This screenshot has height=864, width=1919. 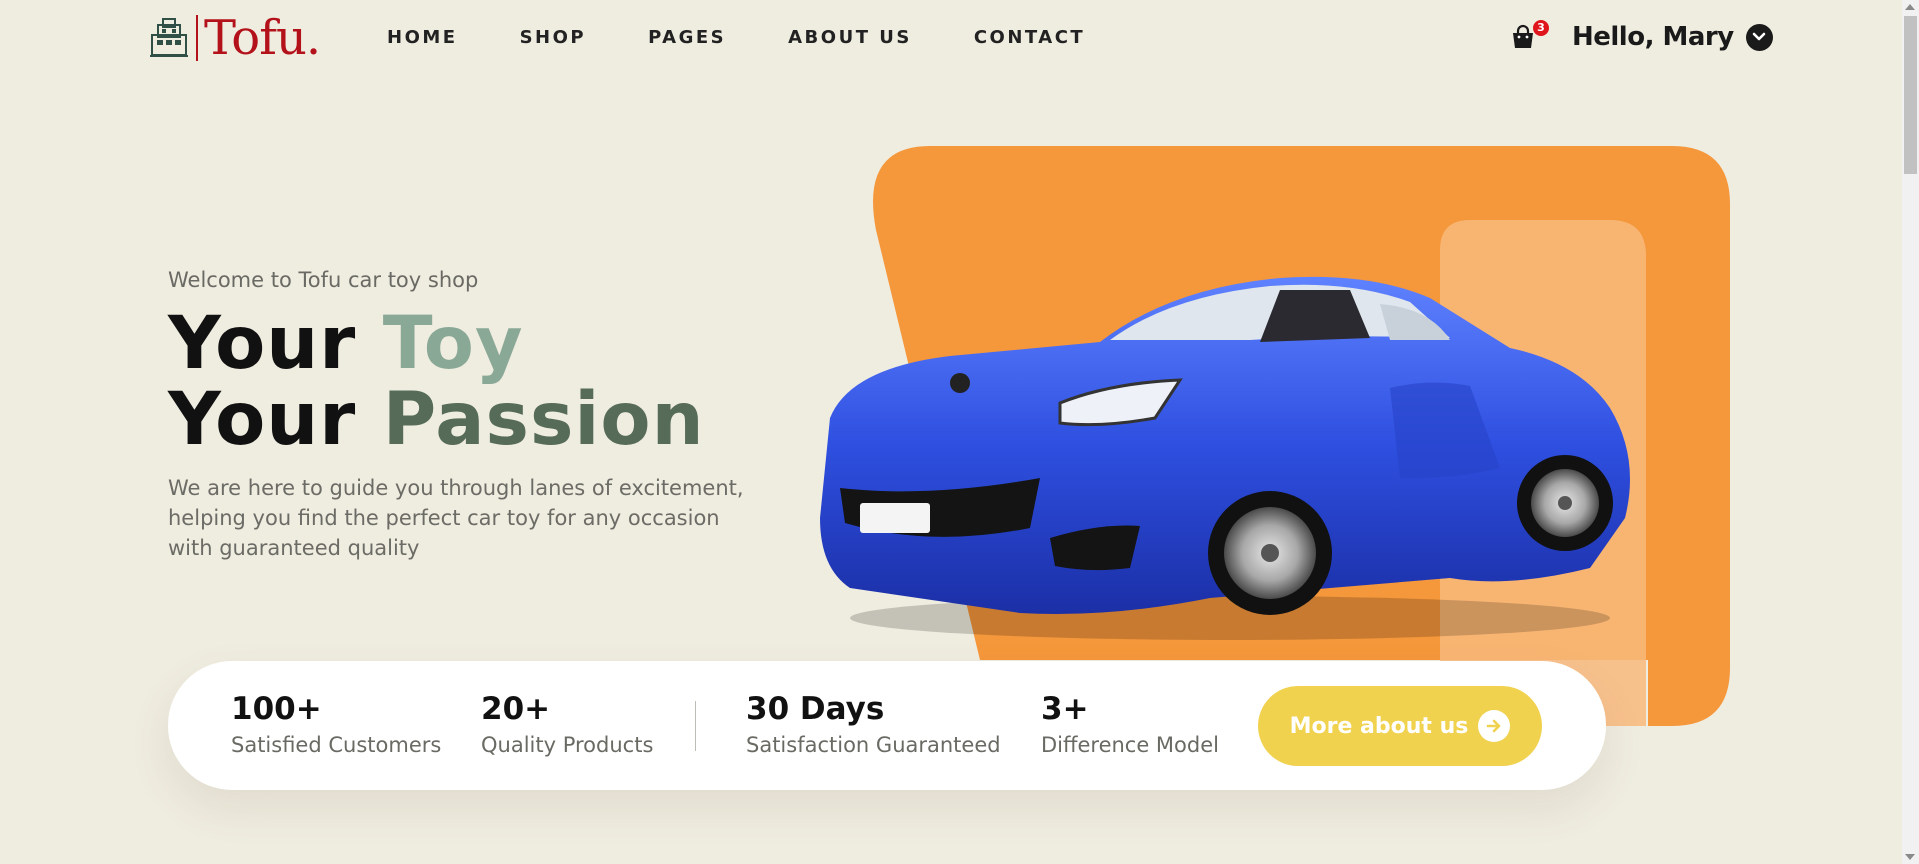 I want to click on stat-value: 3+, so click(x=1065, y=709).